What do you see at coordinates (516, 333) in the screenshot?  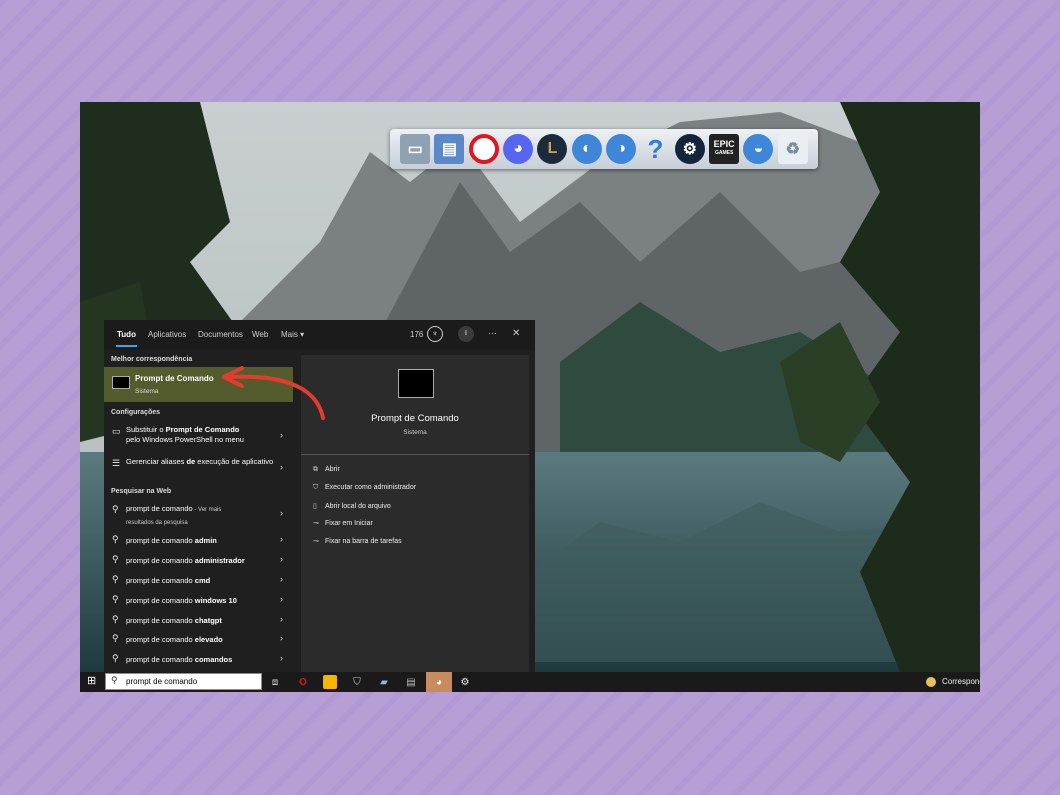 I see `close-icon: ✕` at bounding box center [516, 333].